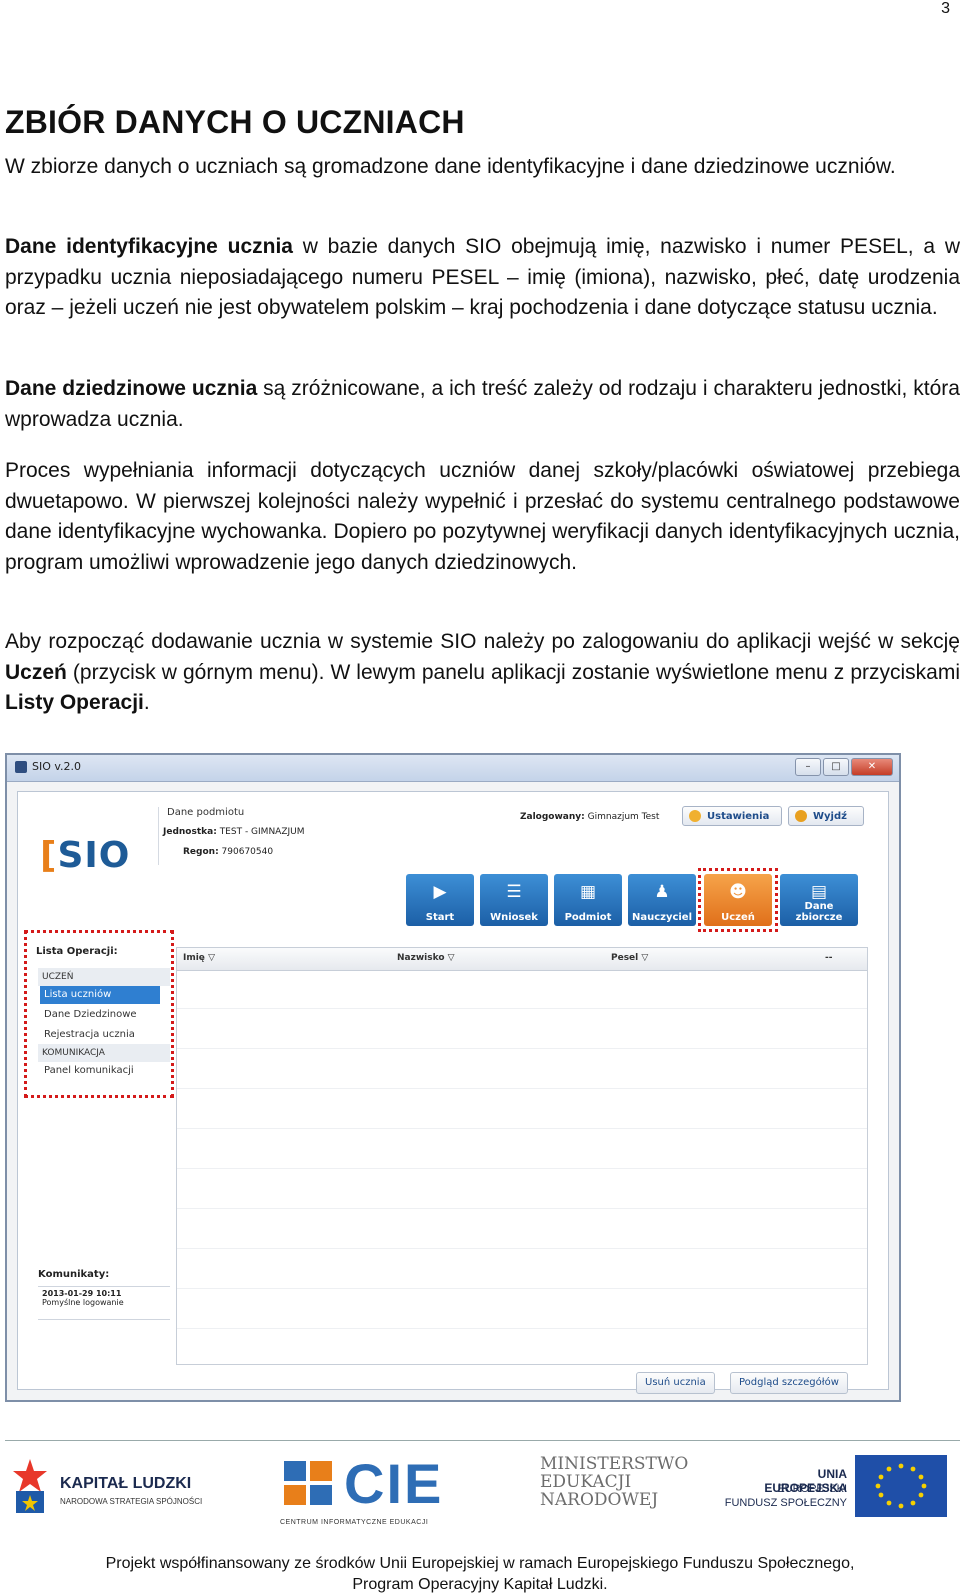 Image resolution: width=960 pixels, height=1595 pixels. What do you see at coordinates (440, 892) in the screenshot?
I see `play-icon: ▶` at bounding box center [440, 892].